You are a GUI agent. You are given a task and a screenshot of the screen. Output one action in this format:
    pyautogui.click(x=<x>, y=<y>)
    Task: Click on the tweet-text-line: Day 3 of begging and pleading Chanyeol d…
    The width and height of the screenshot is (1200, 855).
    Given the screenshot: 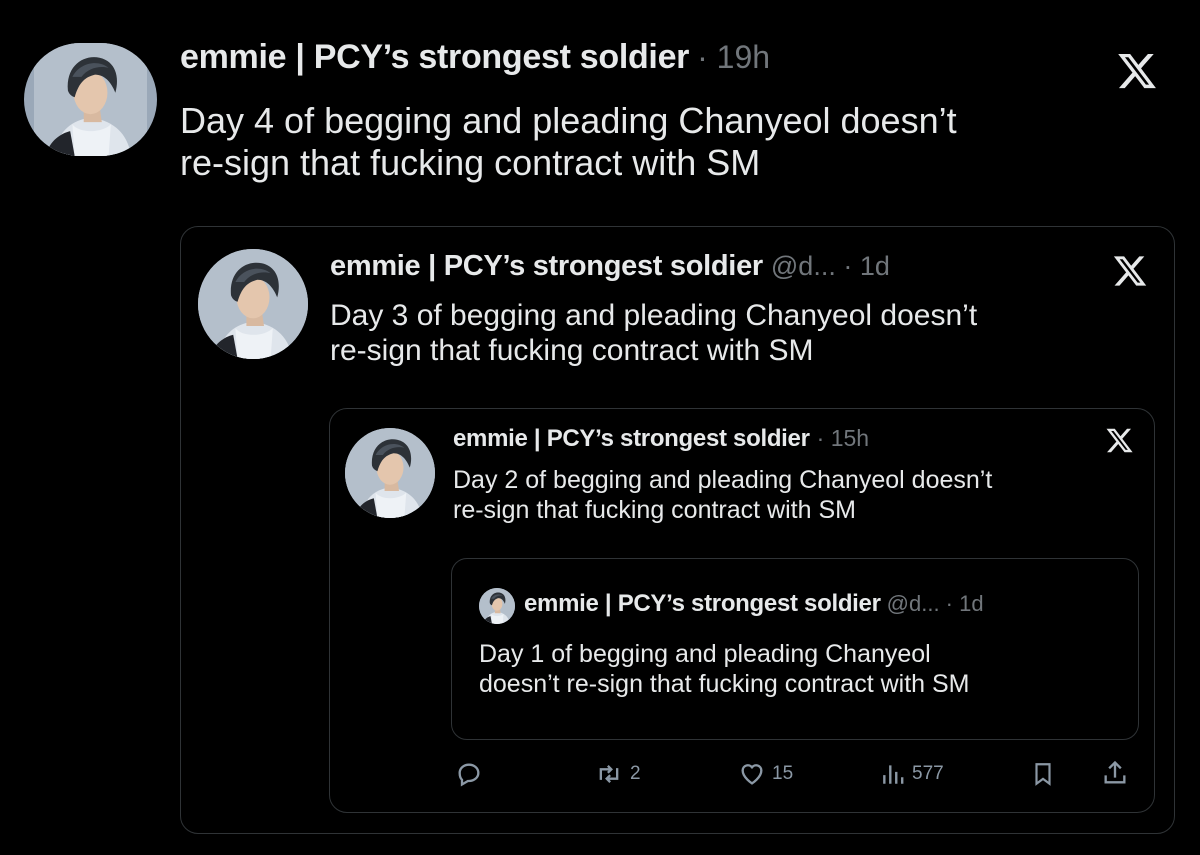 What is the action you would take?
    pyautogui.click(x=654, y=315)
    